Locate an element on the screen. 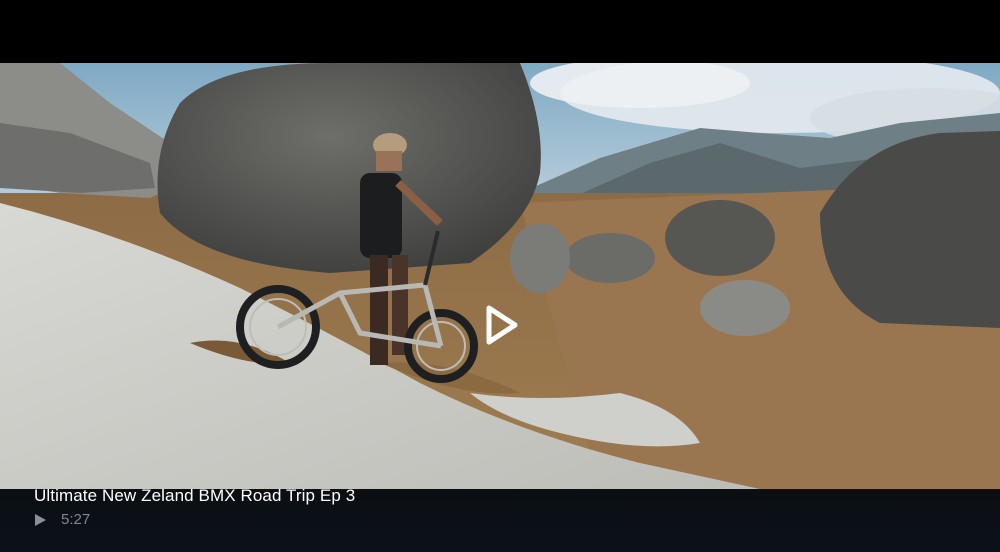 The image size is (1000, 552). letterbox-top is located at coordinates (500, 31).